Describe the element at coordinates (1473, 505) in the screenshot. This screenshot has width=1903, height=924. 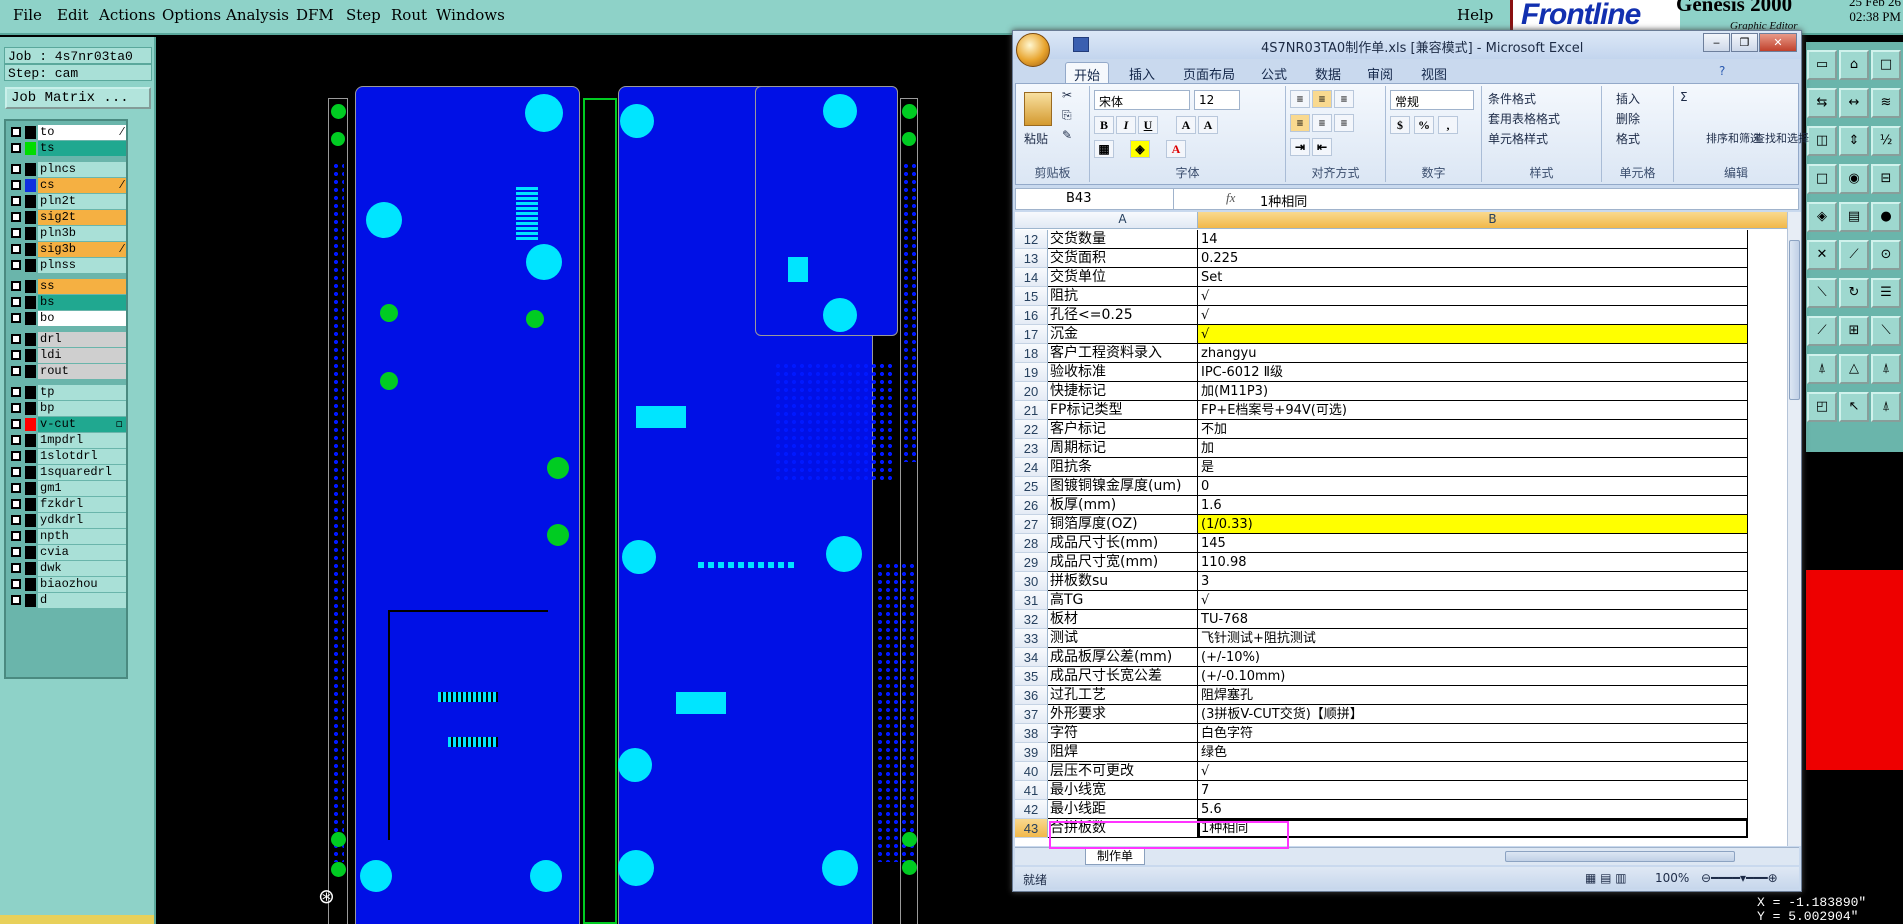
I see `cell-b: 1.6` at that location.